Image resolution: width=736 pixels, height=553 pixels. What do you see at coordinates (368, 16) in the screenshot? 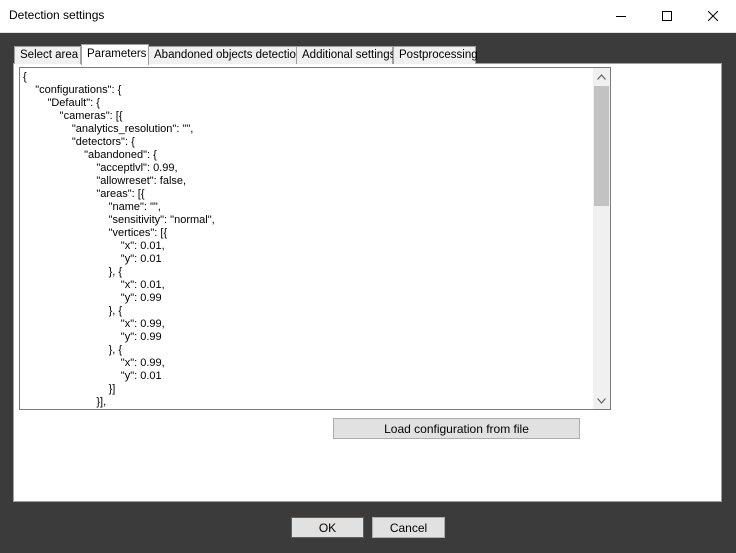
I see `title-bar: Detection settings` at bounding box center [368, 16].